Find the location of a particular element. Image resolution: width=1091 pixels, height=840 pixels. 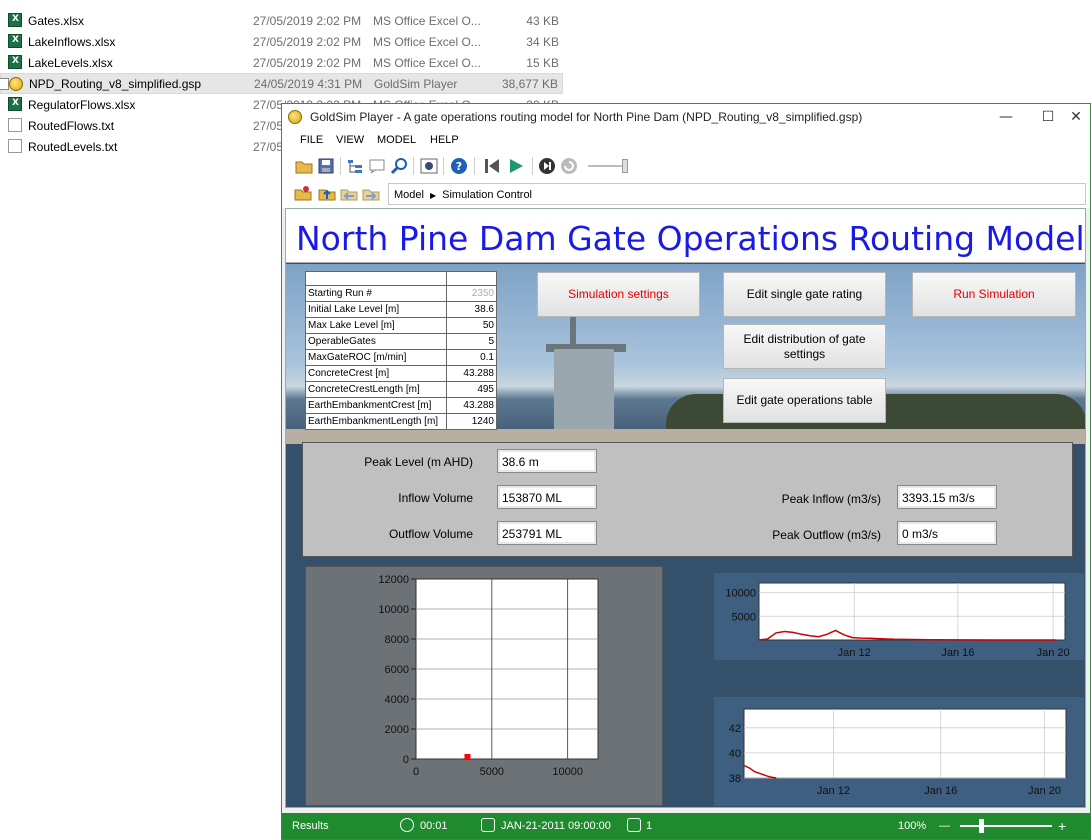

y-tick-label: 12000 is located at coordinates (393, 580).